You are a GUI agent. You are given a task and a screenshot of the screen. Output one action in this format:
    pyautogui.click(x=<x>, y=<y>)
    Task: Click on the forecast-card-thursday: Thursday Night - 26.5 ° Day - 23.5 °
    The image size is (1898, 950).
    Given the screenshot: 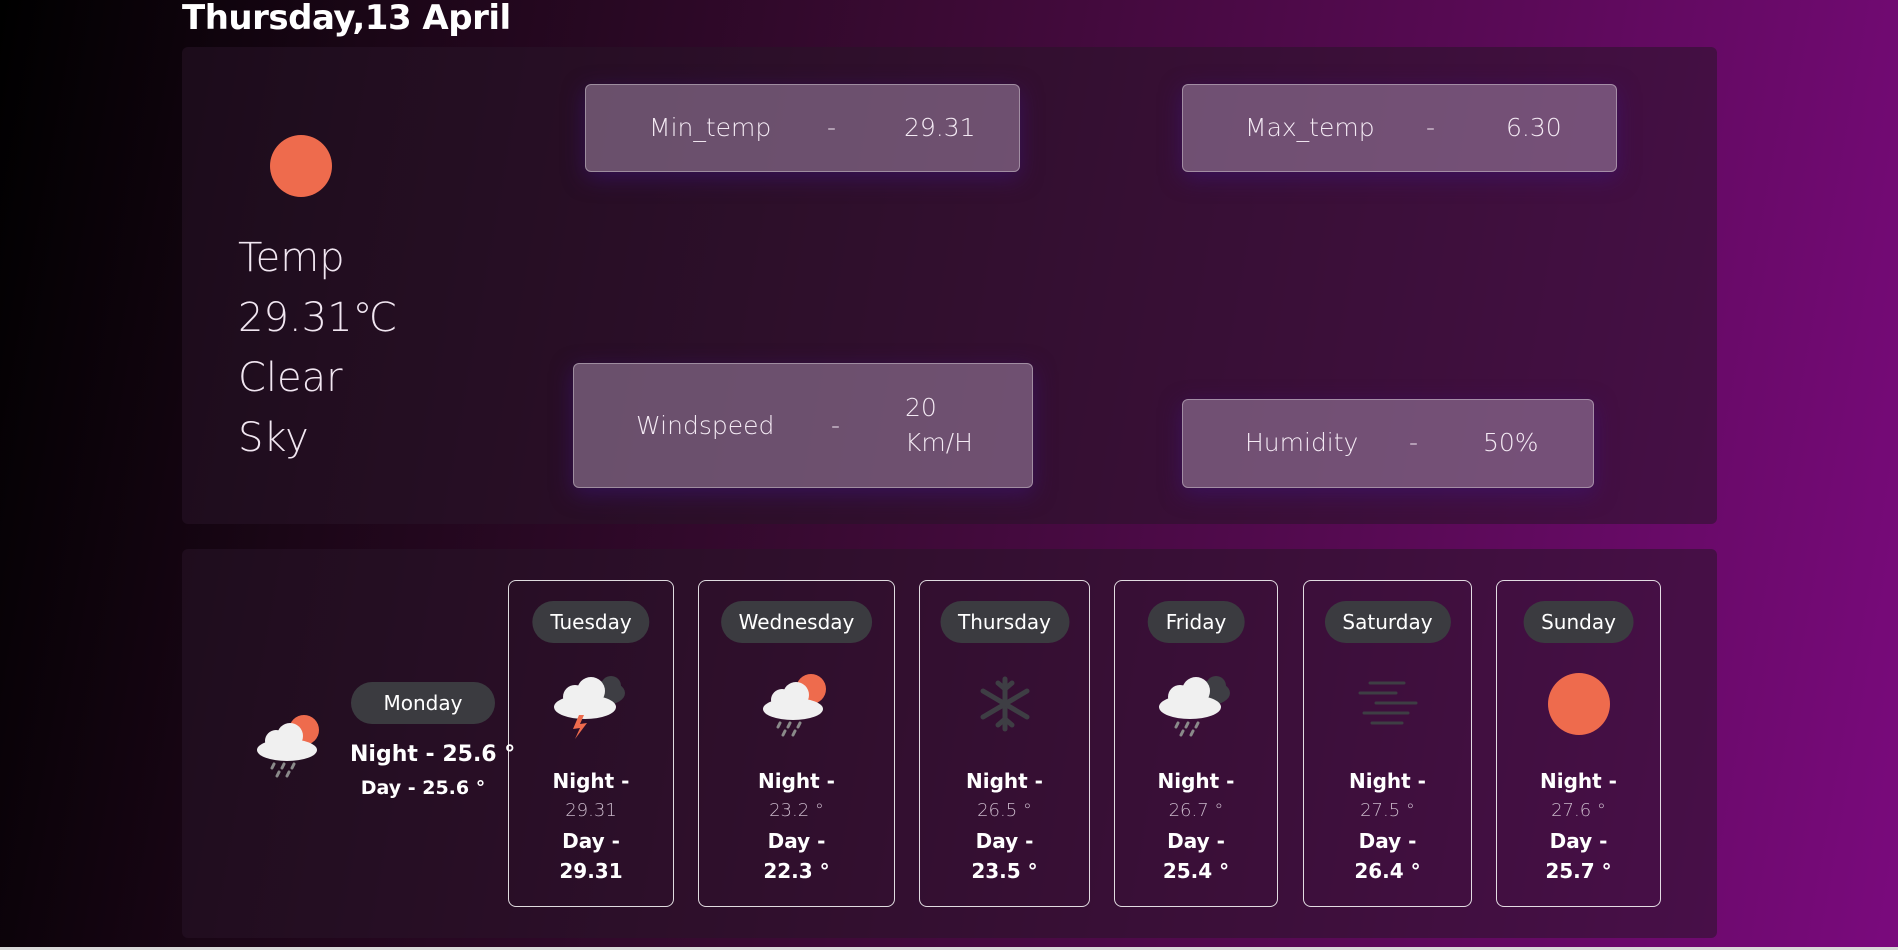 What is the action you would take?
    pyautogui.click(x=1004, y=743)
    